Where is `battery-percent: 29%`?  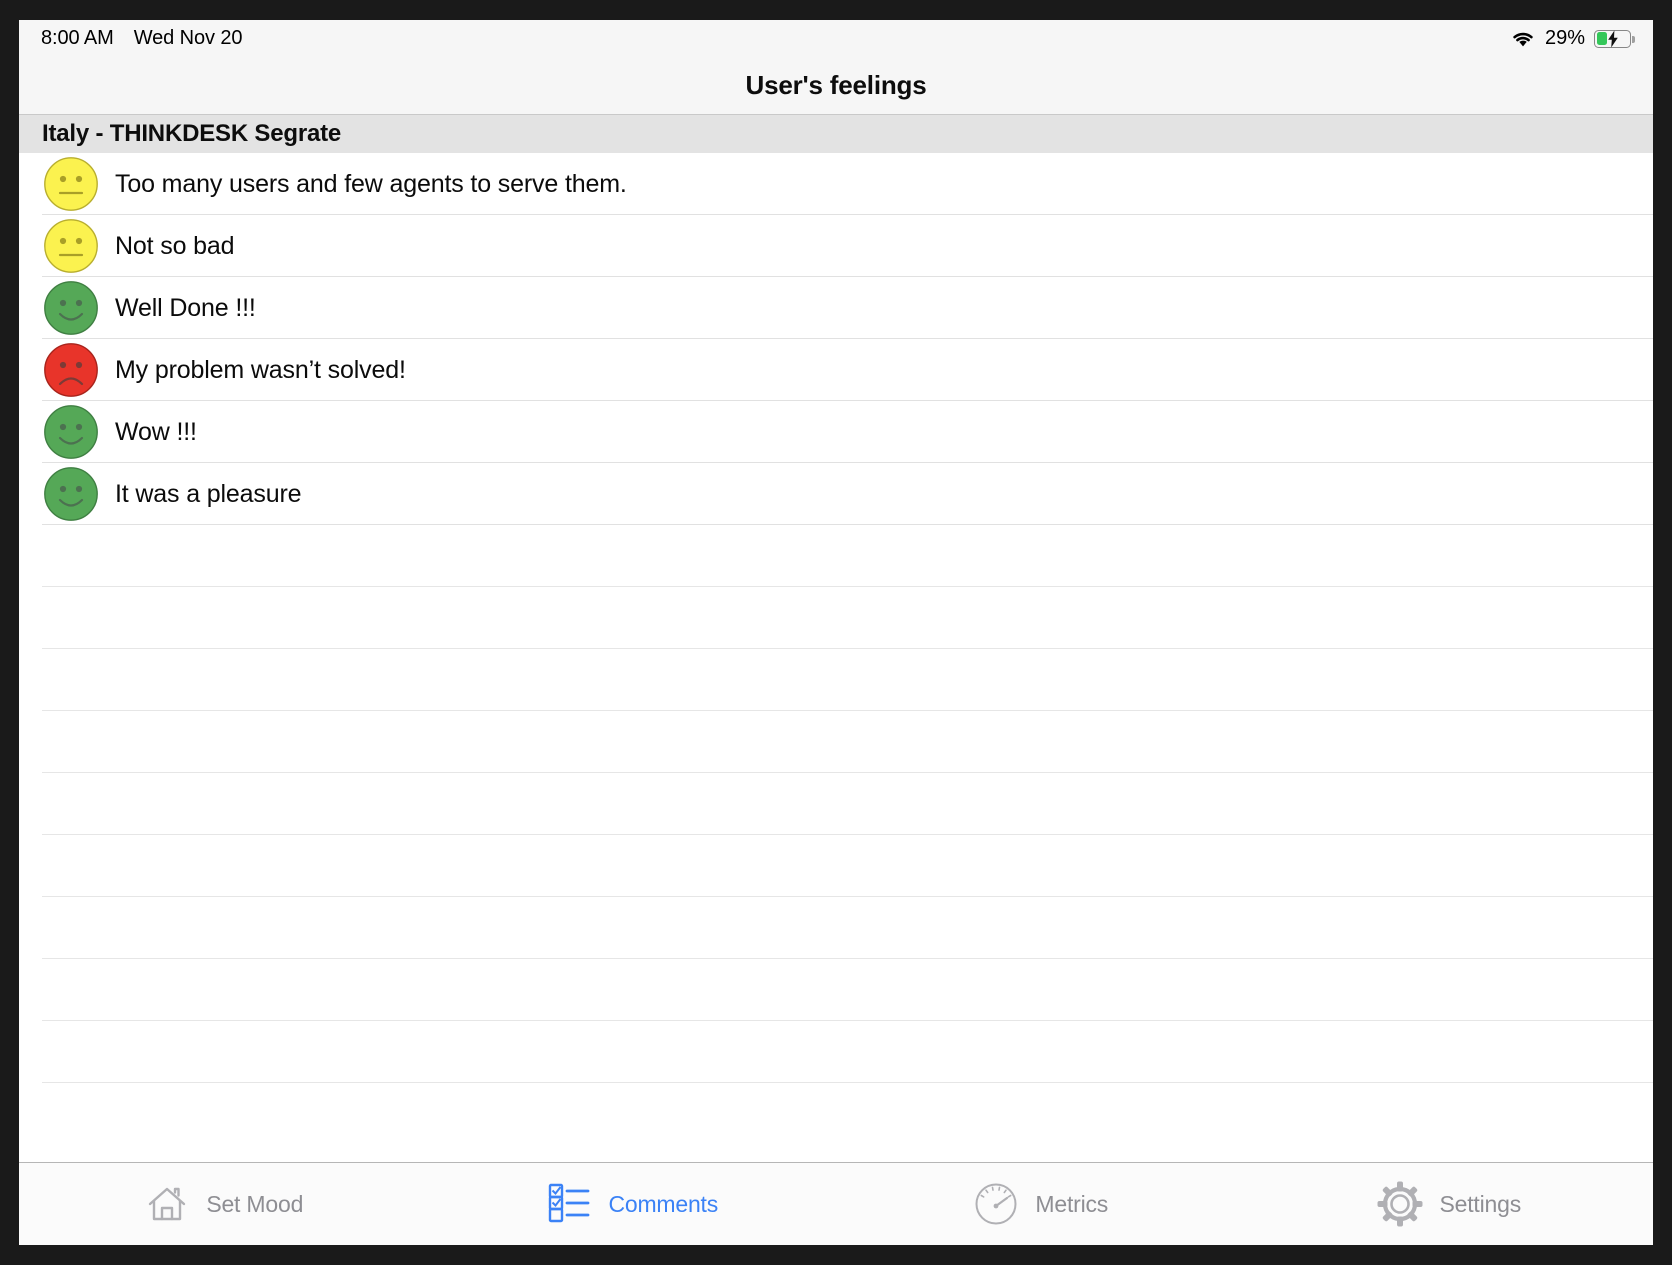
battery-percent: 29% is located at coordinates (1564, 38).